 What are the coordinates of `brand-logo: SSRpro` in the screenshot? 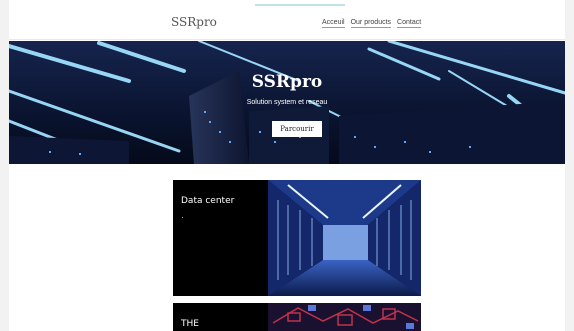 It's located at (194, 22).